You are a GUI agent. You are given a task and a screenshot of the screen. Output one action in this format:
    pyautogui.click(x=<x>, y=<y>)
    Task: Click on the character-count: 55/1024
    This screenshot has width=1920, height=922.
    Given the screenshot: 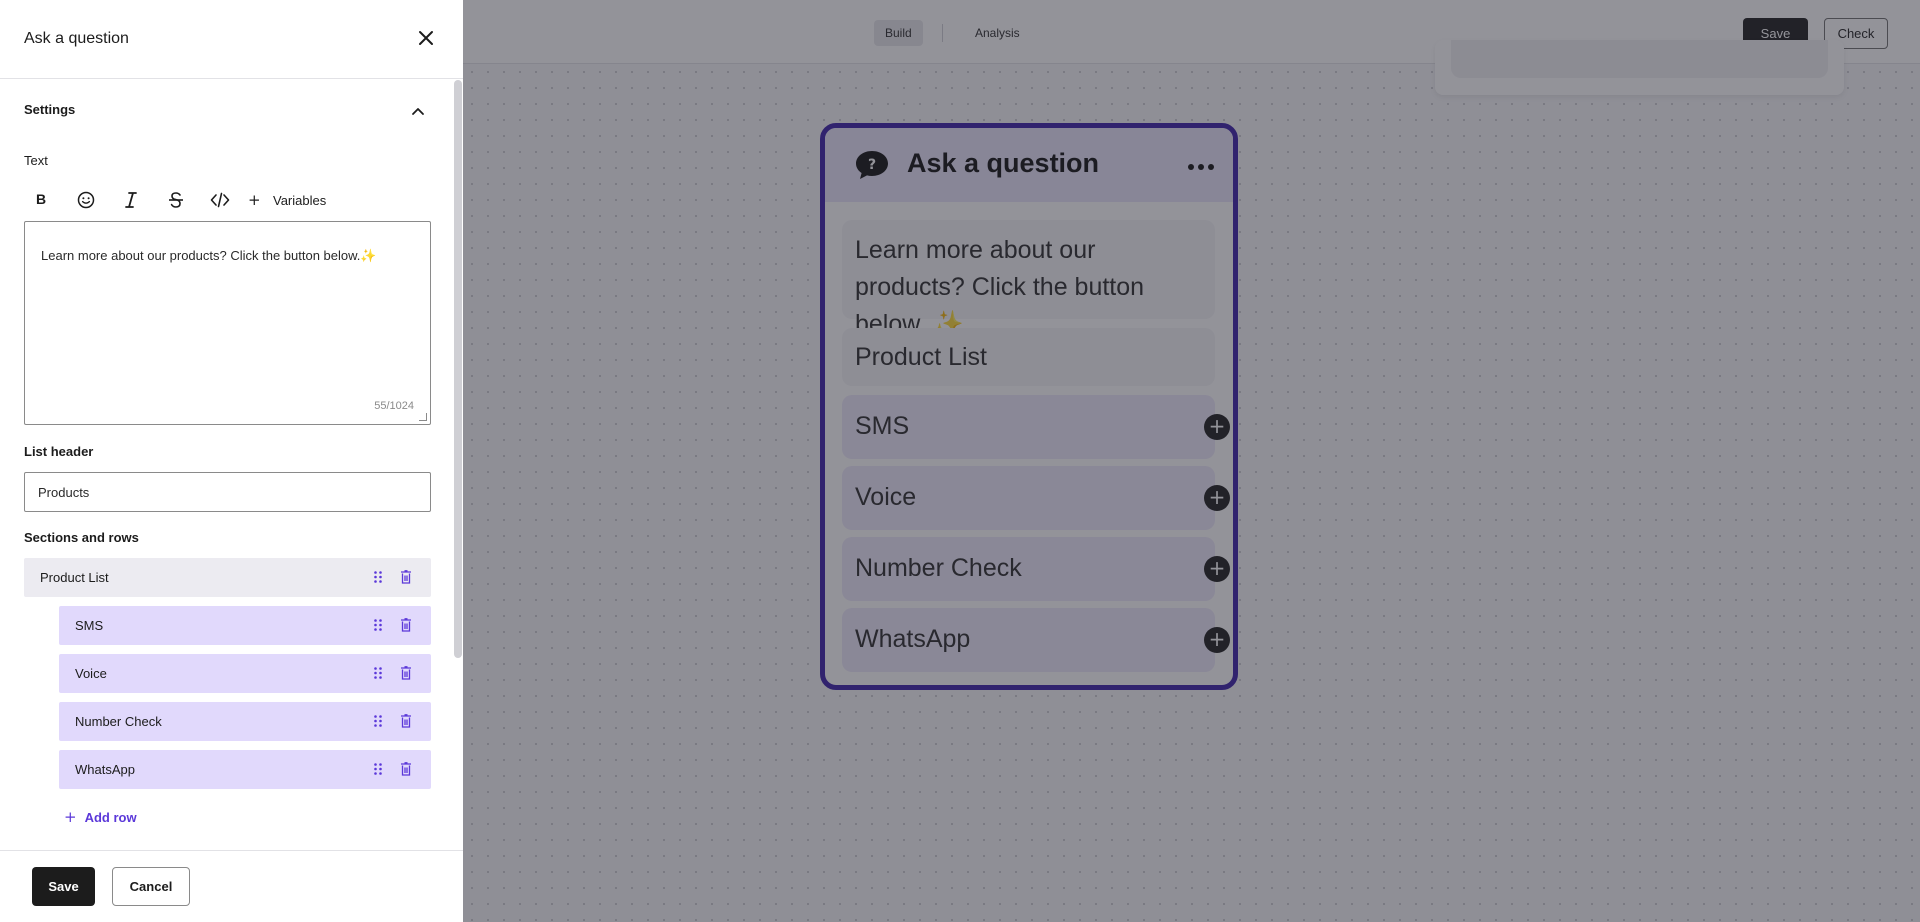 What is the action you would take?
    pyautogui.click(x=394, y=406)
    